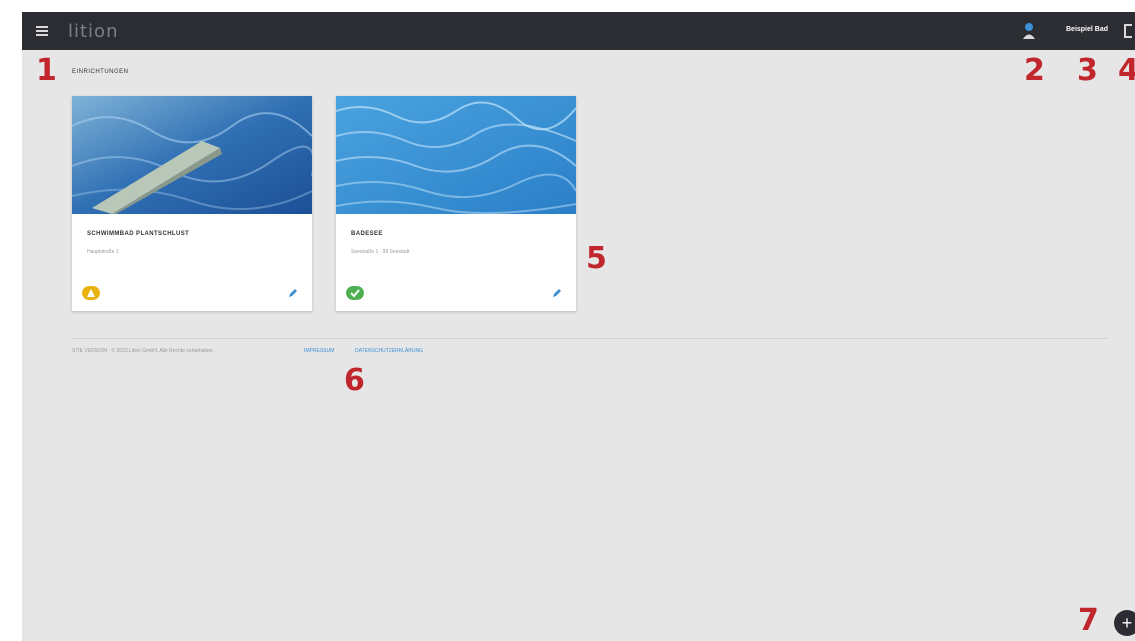 The width and height of the screenshot is (1135, 641). I want to click on logout-icon, so click(1128, 31).